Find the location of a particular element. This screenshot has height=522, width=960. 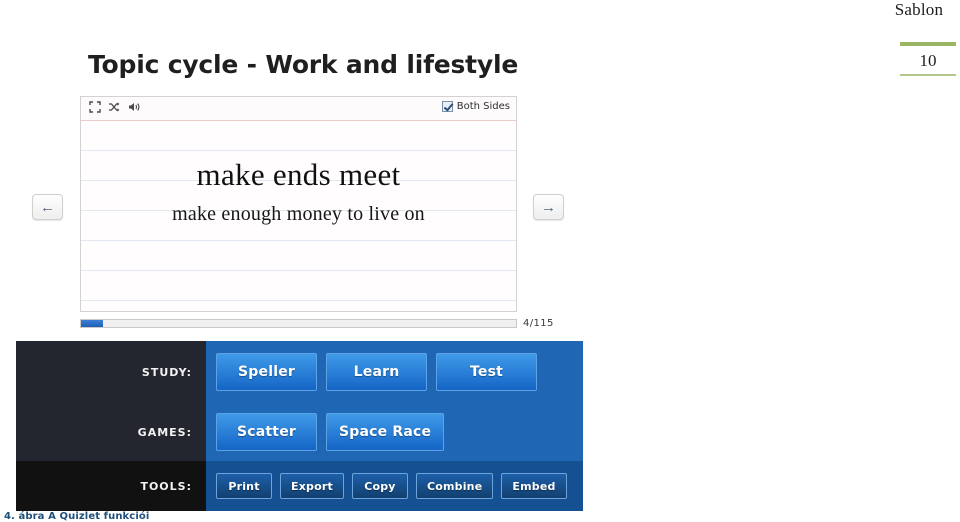

figure-caption: 4. ábra A Quizlet funkciói is located at coordinates (77, 516).